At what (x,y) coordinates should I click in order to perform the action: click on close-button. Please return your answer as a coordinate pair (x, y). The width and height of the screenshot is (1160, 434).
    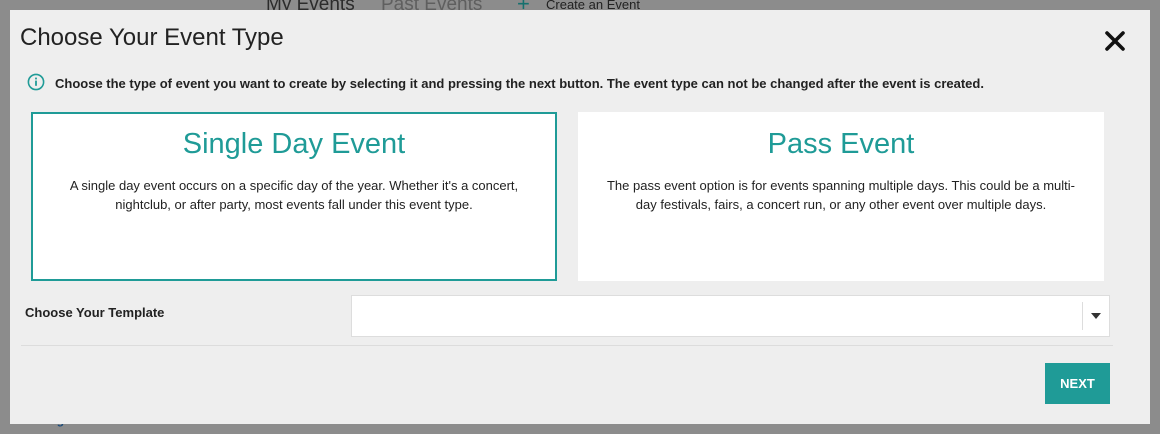
    Looking at the image, I should click on (1115, 41).